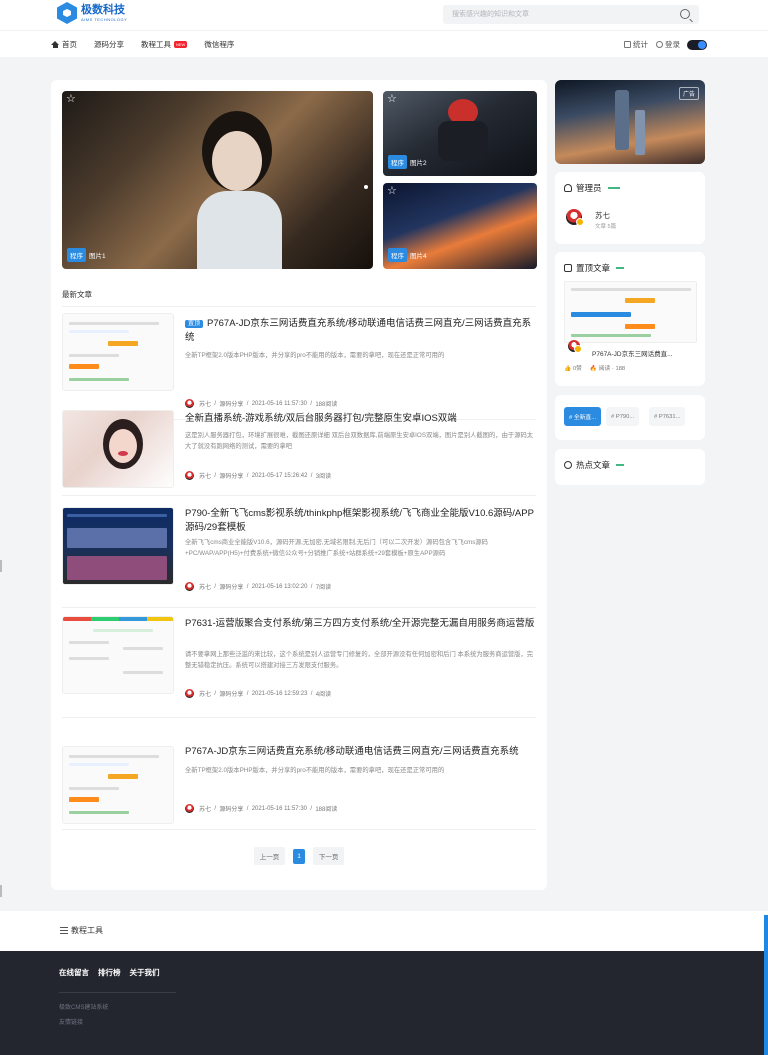 The width and height of the screenshot is (768, 1055). Describe the element at coordinates (630, 208) in the screenshot. I see `admin-widget: 管理员 苏七 文章 5篇` at that location.